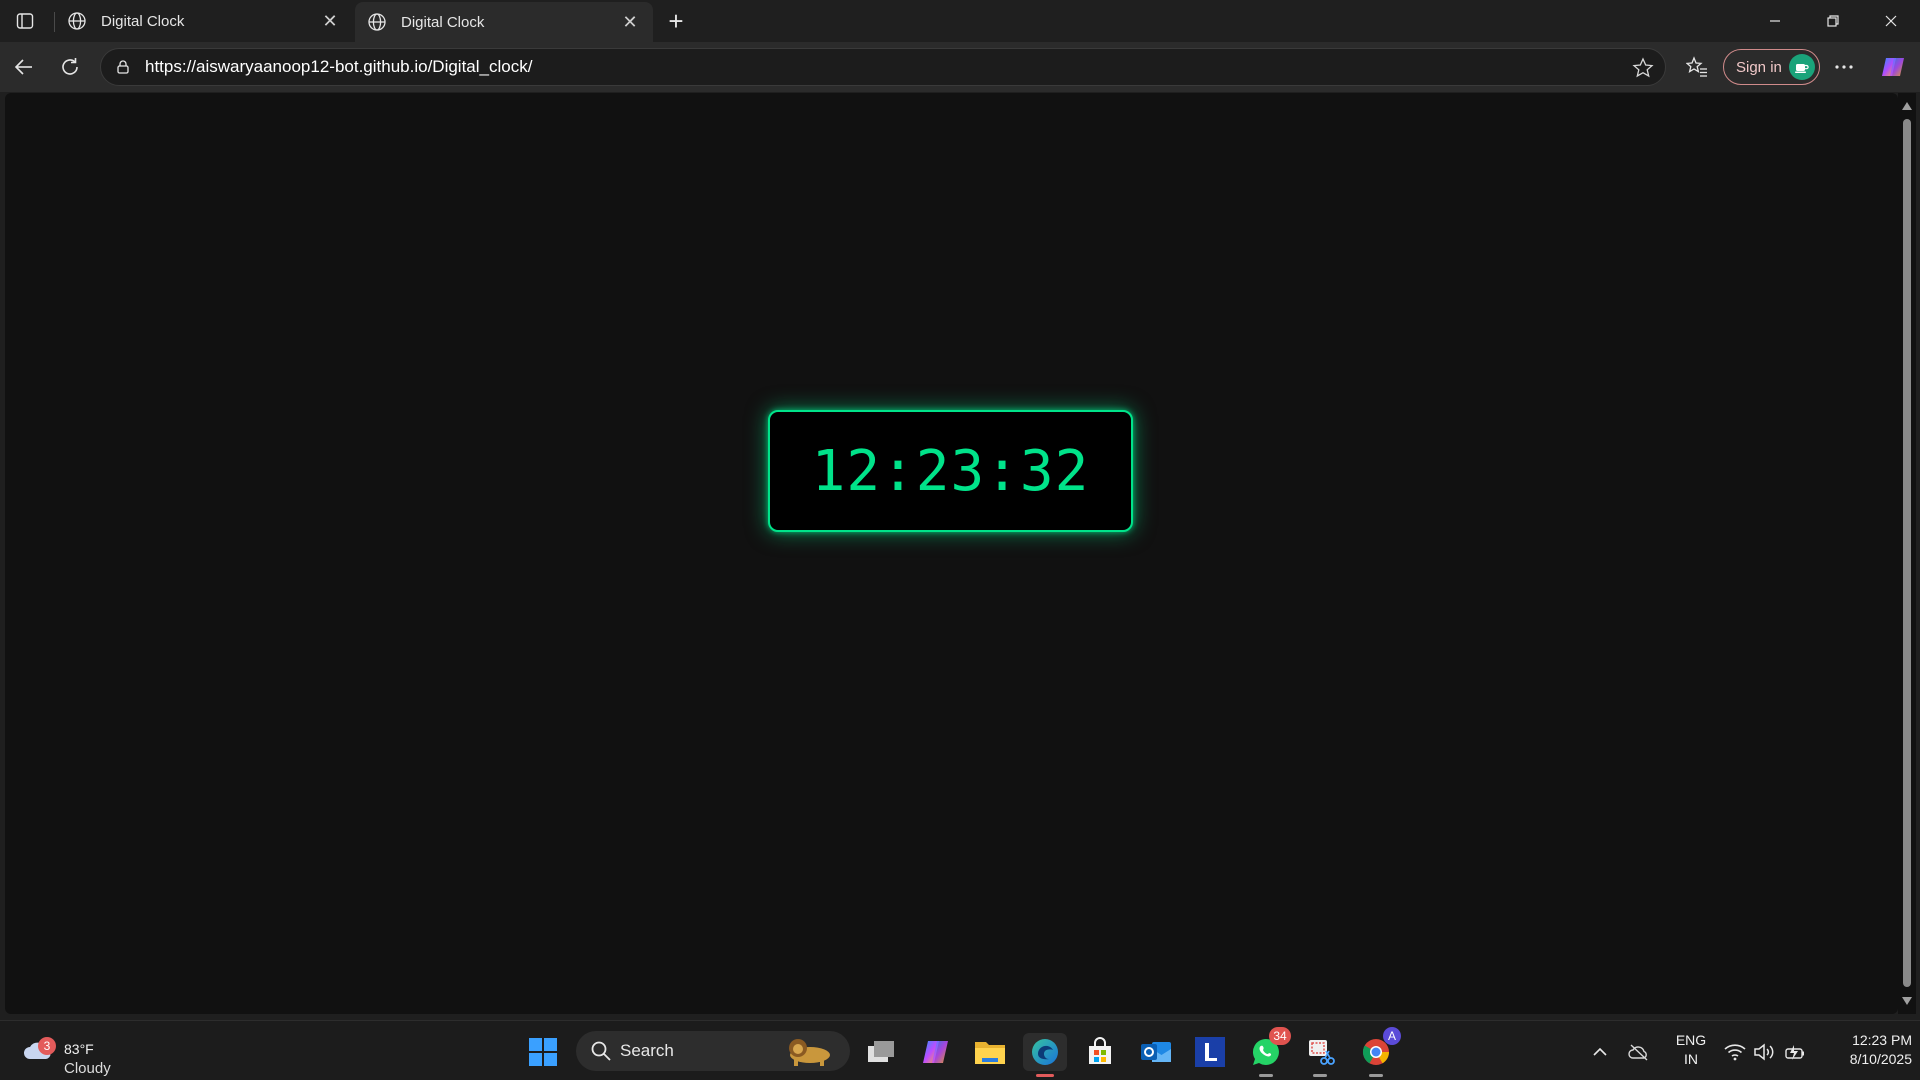 Image resolution: width=1920 pixels, height=1080 pixels. What do you see at coordinates (1802, 67) in the screenshot?
I see `profile-avatar-icon` at bounding box center [1802, 67].